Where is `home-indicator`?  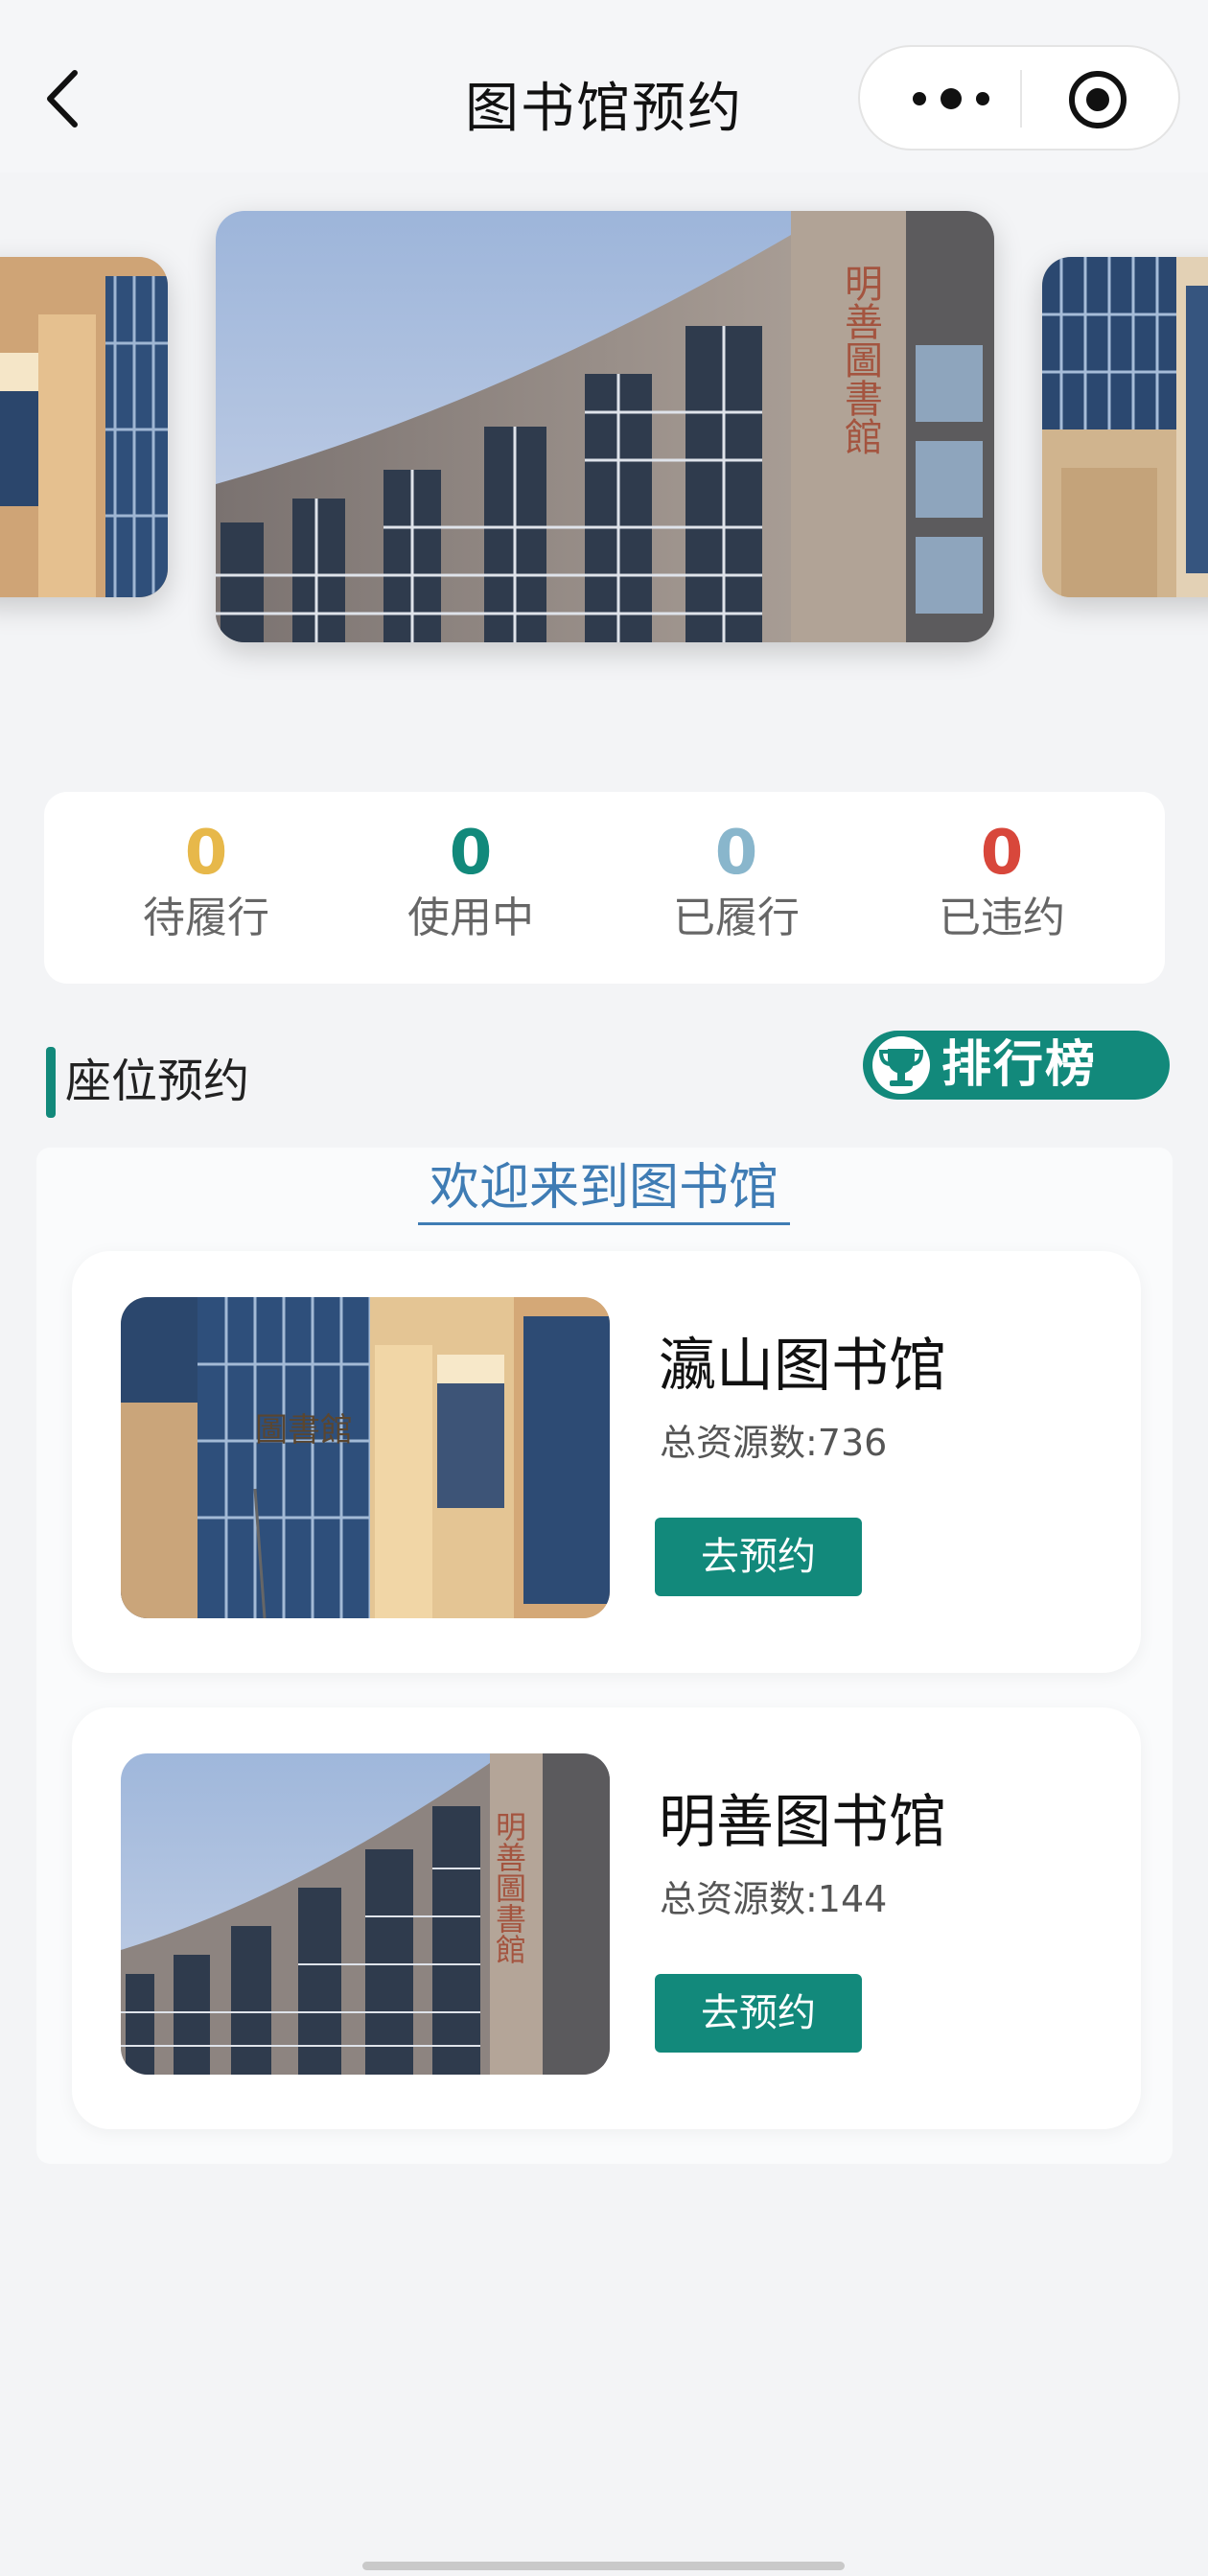 home-indicator is located at coordinates (604, 2566).